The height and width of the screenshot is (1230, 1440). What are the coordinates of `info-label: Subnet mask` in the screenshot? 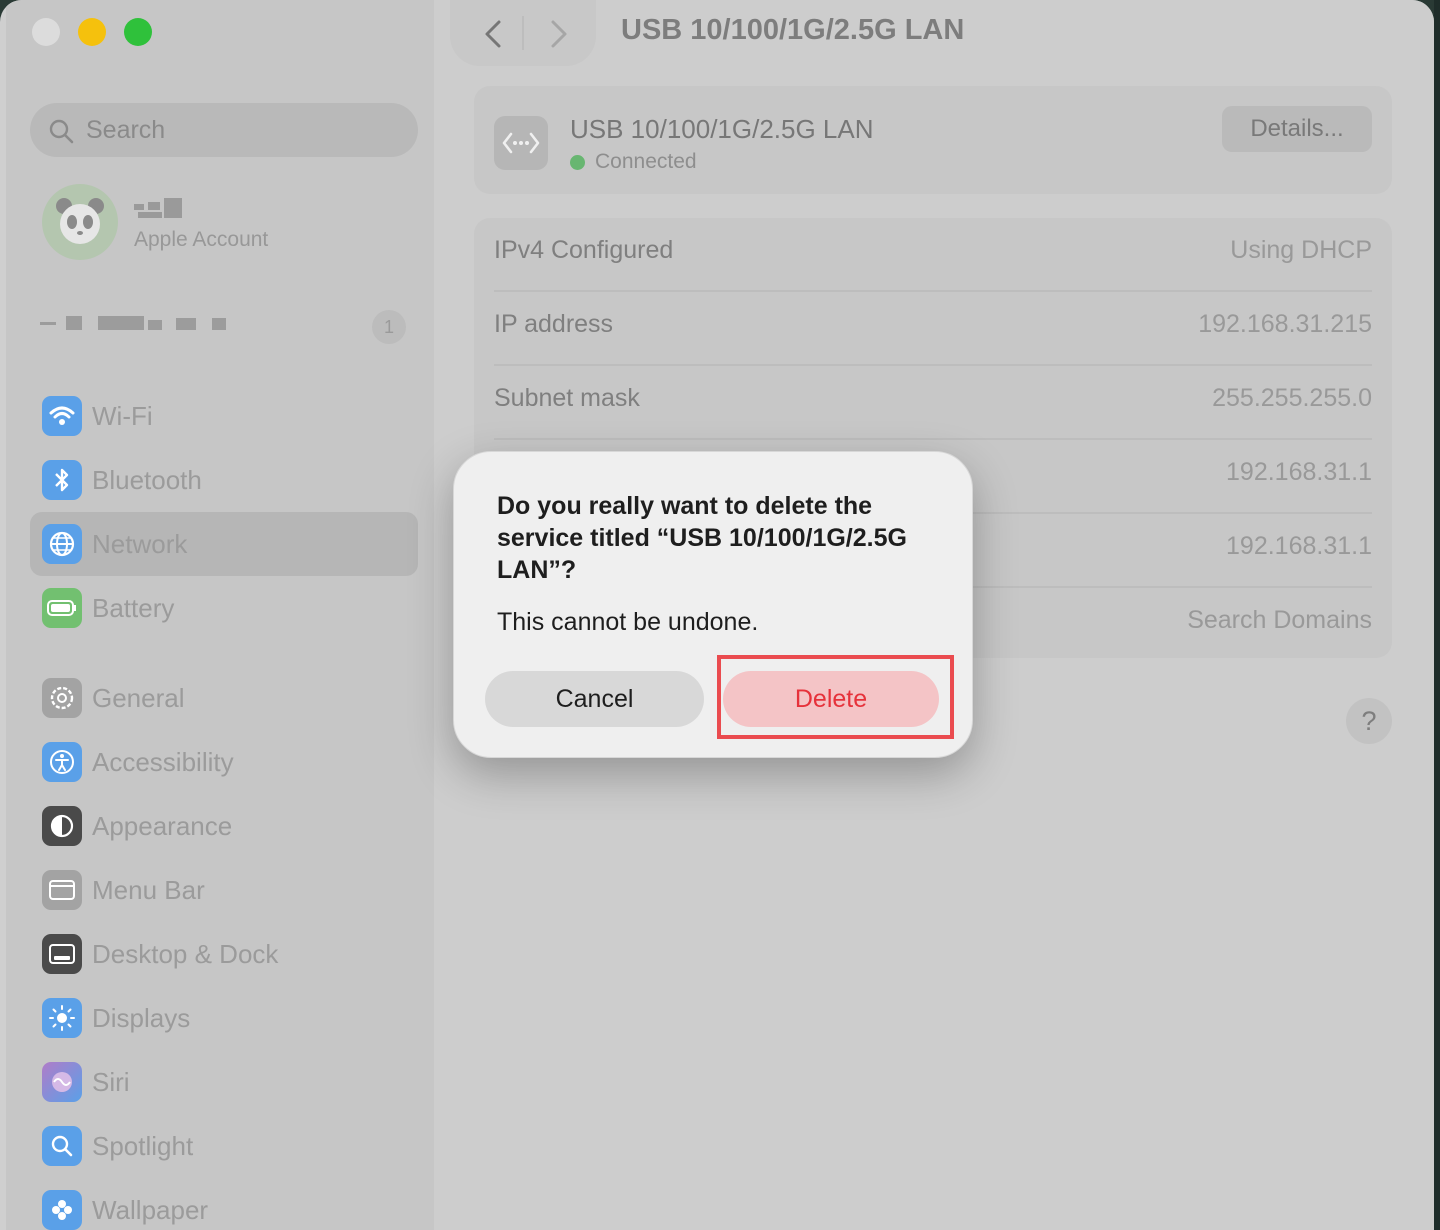 It's located at (567, 398).